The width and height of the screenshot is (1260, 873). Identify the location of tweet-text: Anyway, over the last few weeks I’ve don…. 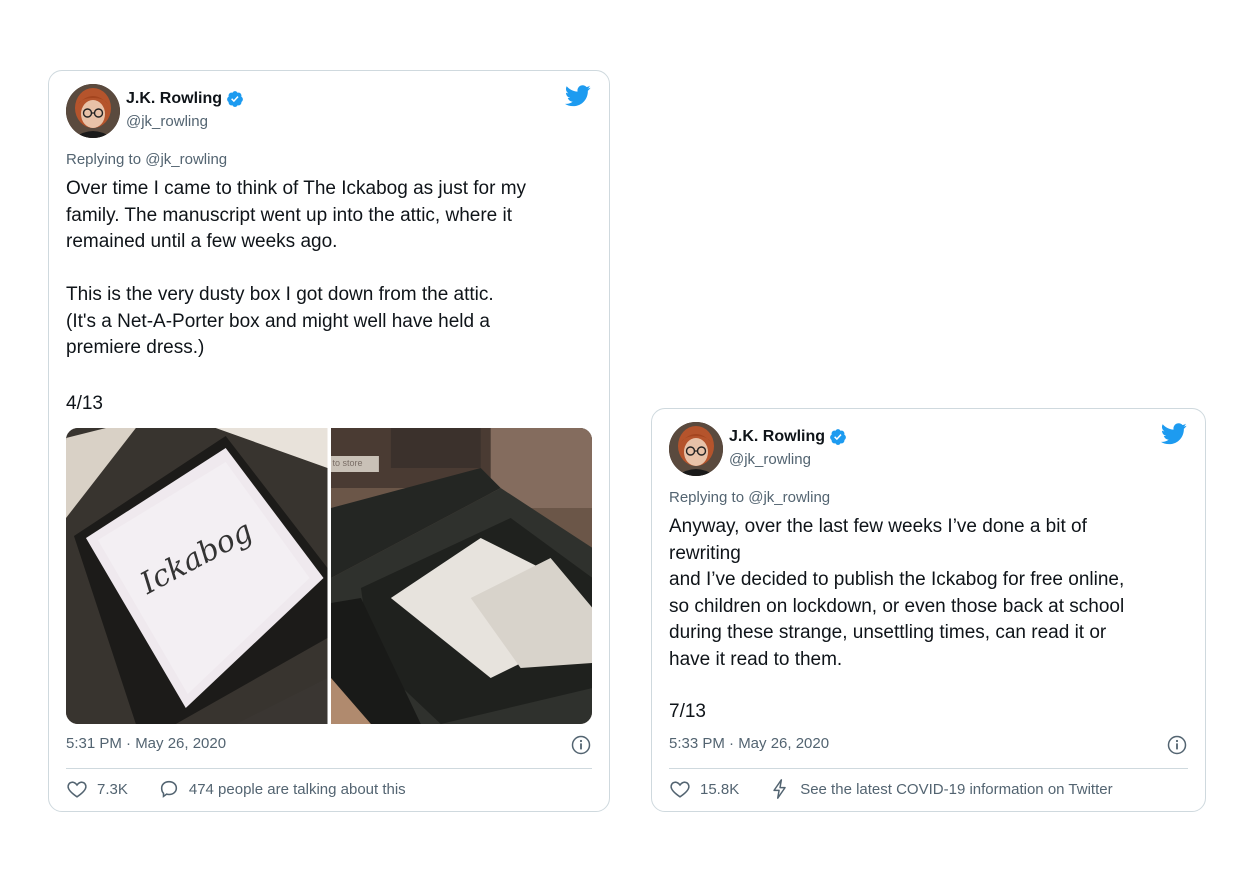
(897, 593).